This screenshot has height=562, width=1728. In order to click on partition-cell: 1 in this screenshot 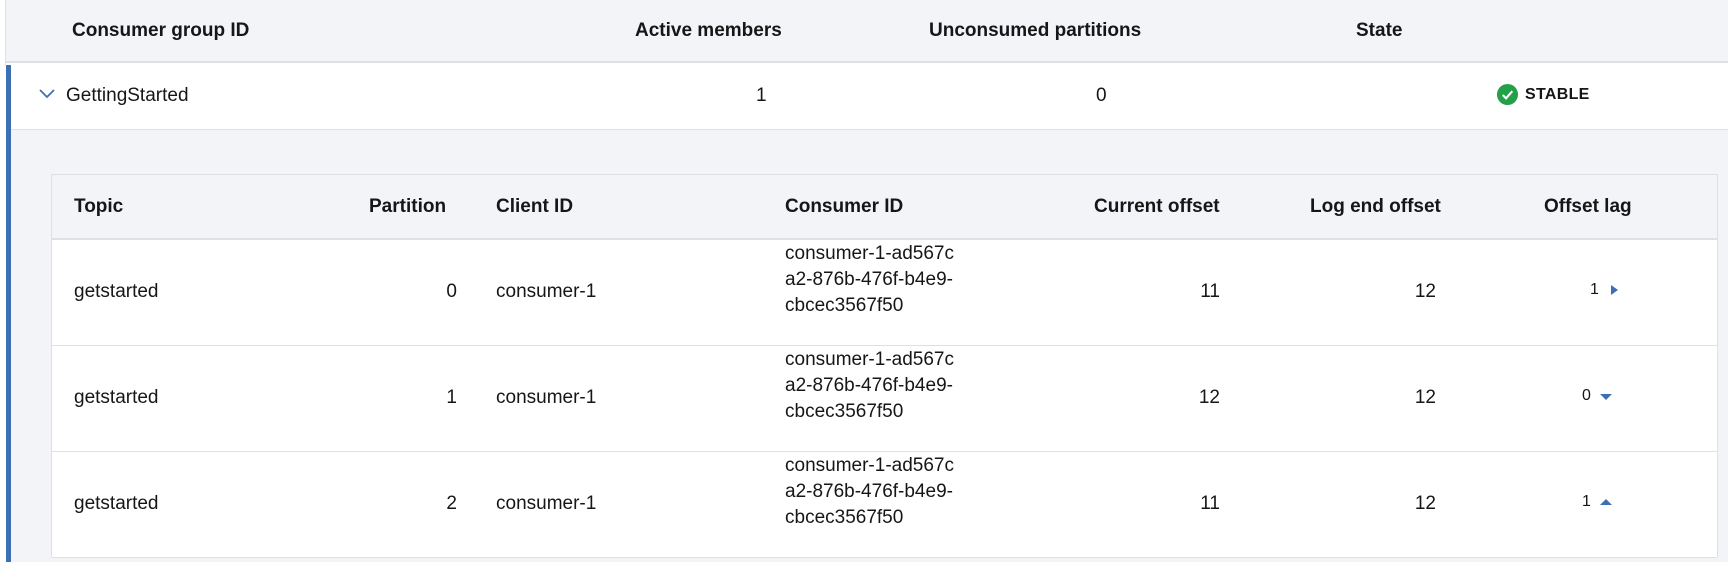, I will do `click(451, 397)`.